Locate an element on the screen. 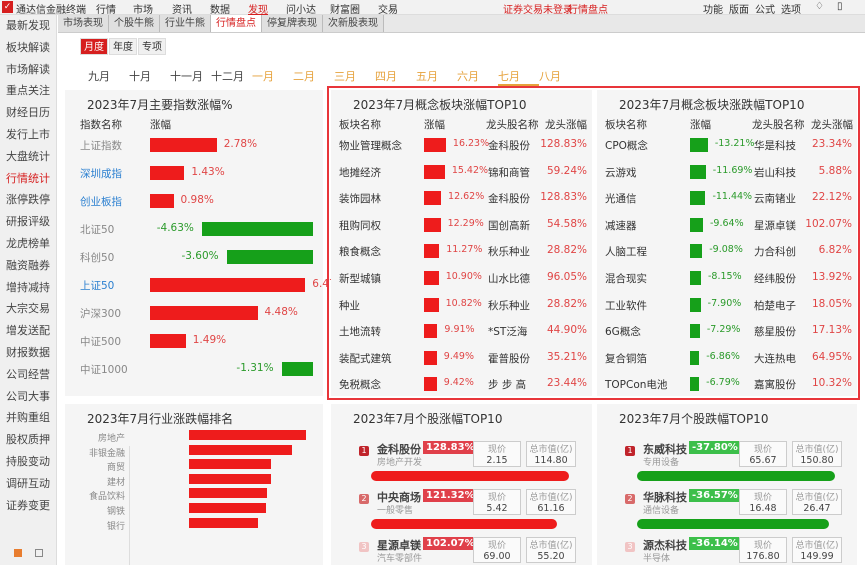  bell-icon: ♢ is located at coordinates (819, 6).